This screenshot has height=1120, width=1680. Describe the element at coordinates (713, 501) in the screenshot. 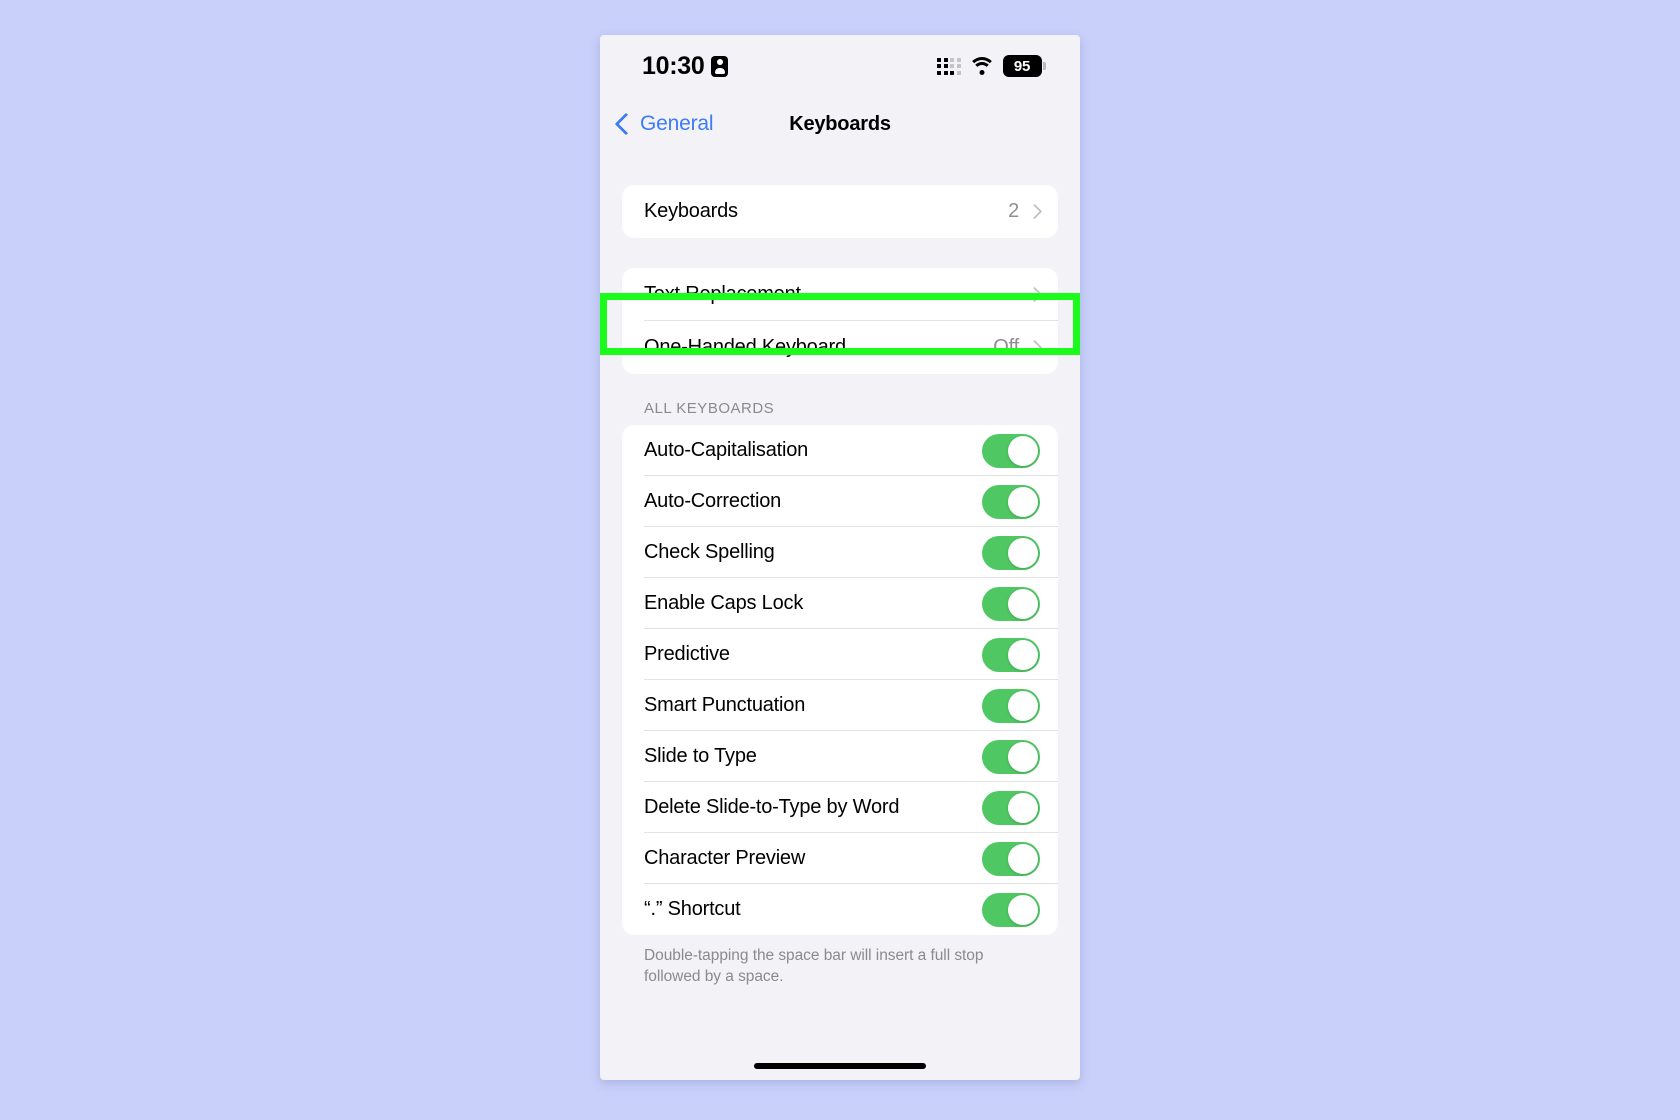

I see `row-toggle-label: Auto-Correction` at that location.